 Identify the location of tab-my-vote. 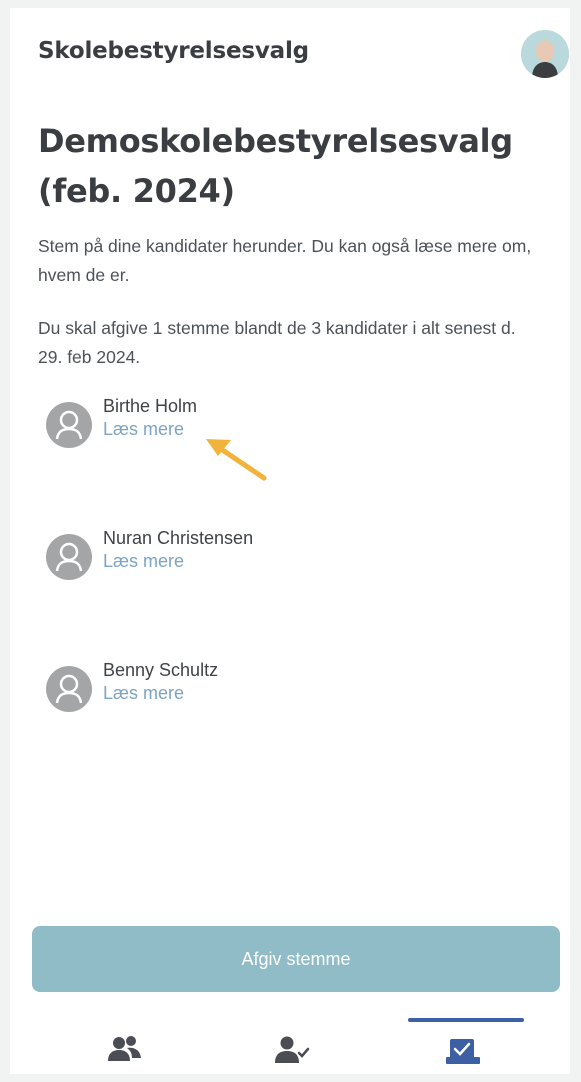
(292, 1050).